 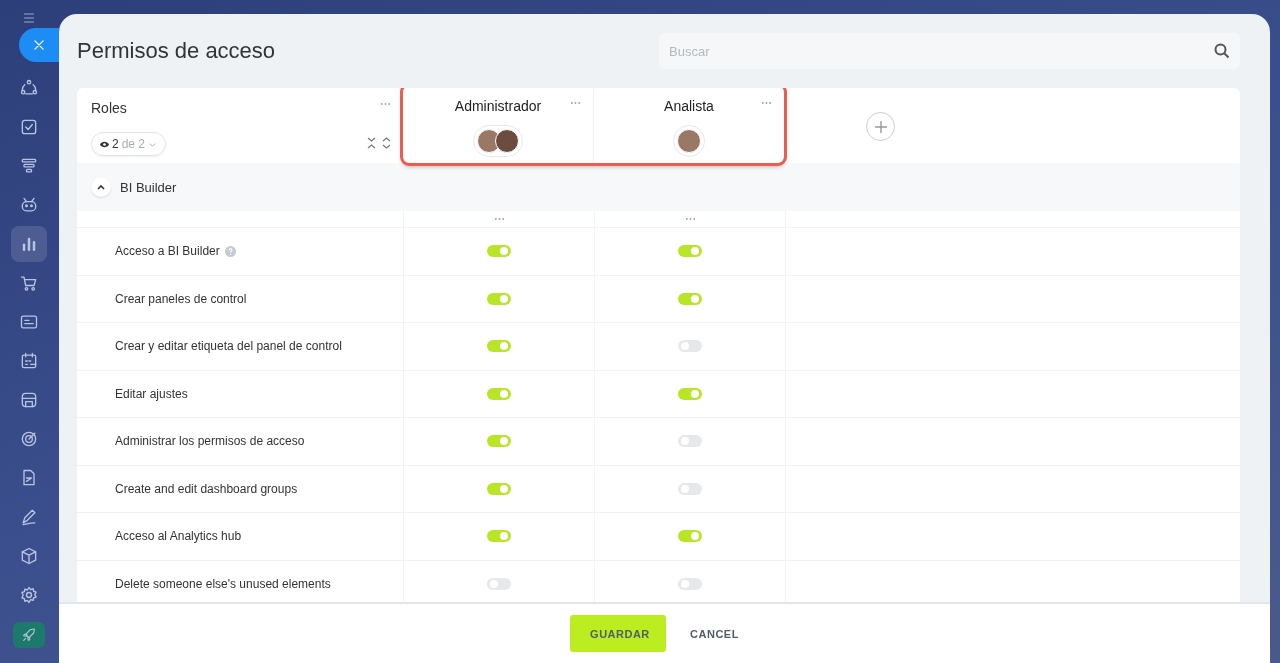 What do you see at coordinates (1222, 51) in the screenshot?
I see `search-icon` at bounding box center [1222, 51].